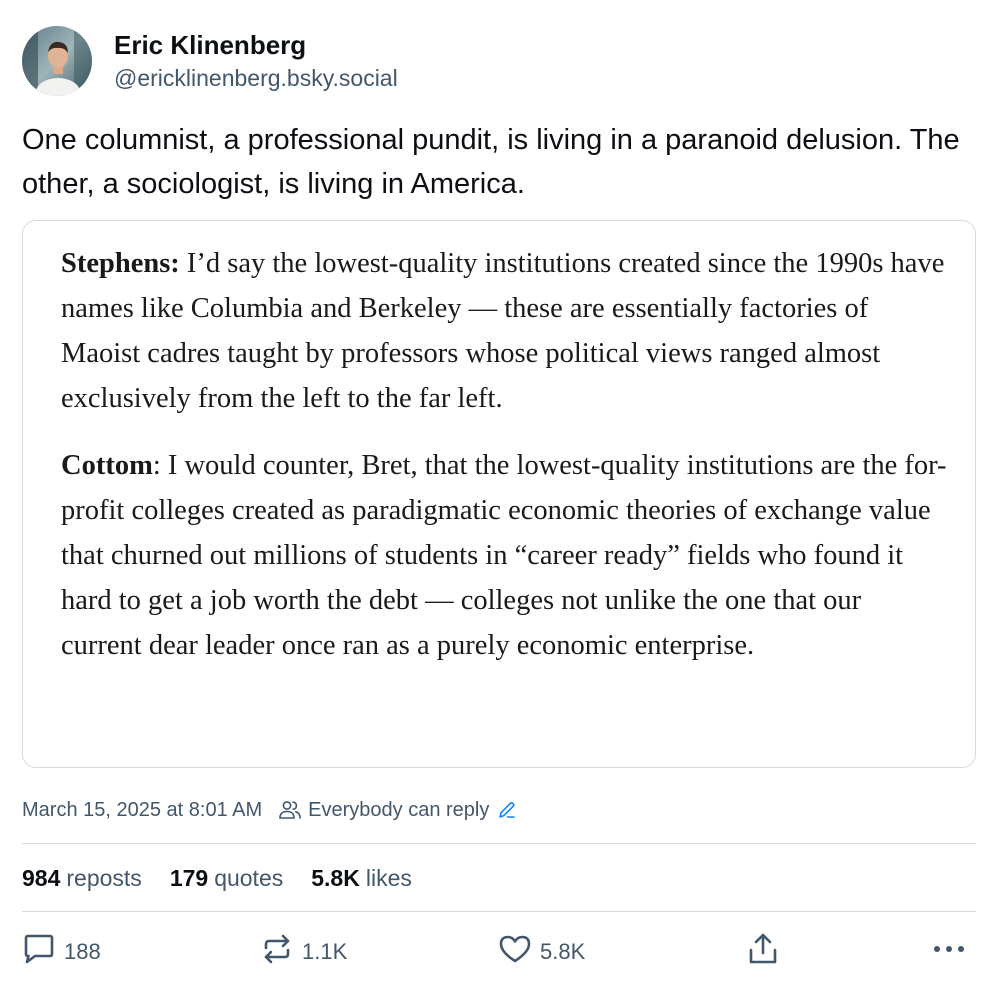 The height and width of the screenshot is (990, 1000). Describe the element at coordinates (399, 809) in the screenshot. I see `reply-setting: Everybody can reply` at that location.